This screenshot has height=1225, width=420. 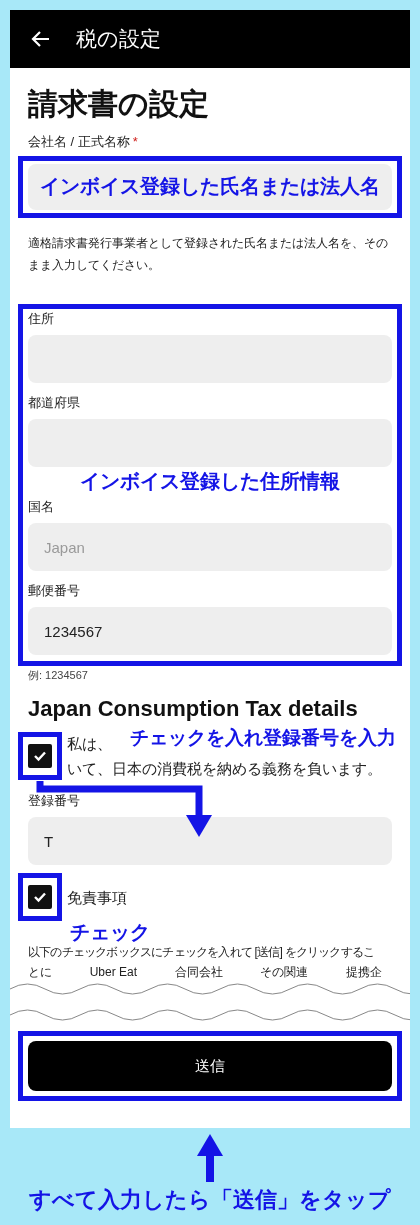 I want to click on field-label: 郵便番号, so click(x=54, y=591).